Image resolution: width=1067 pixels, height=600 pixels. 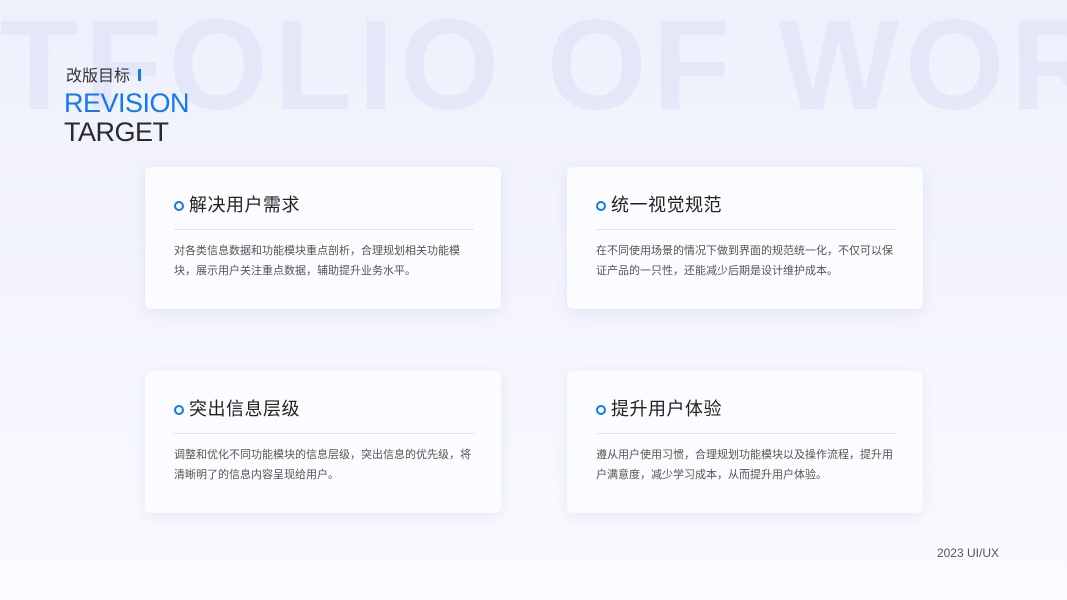 I want to click on card-header: 提升用户体验, so click(x=659, y=410).